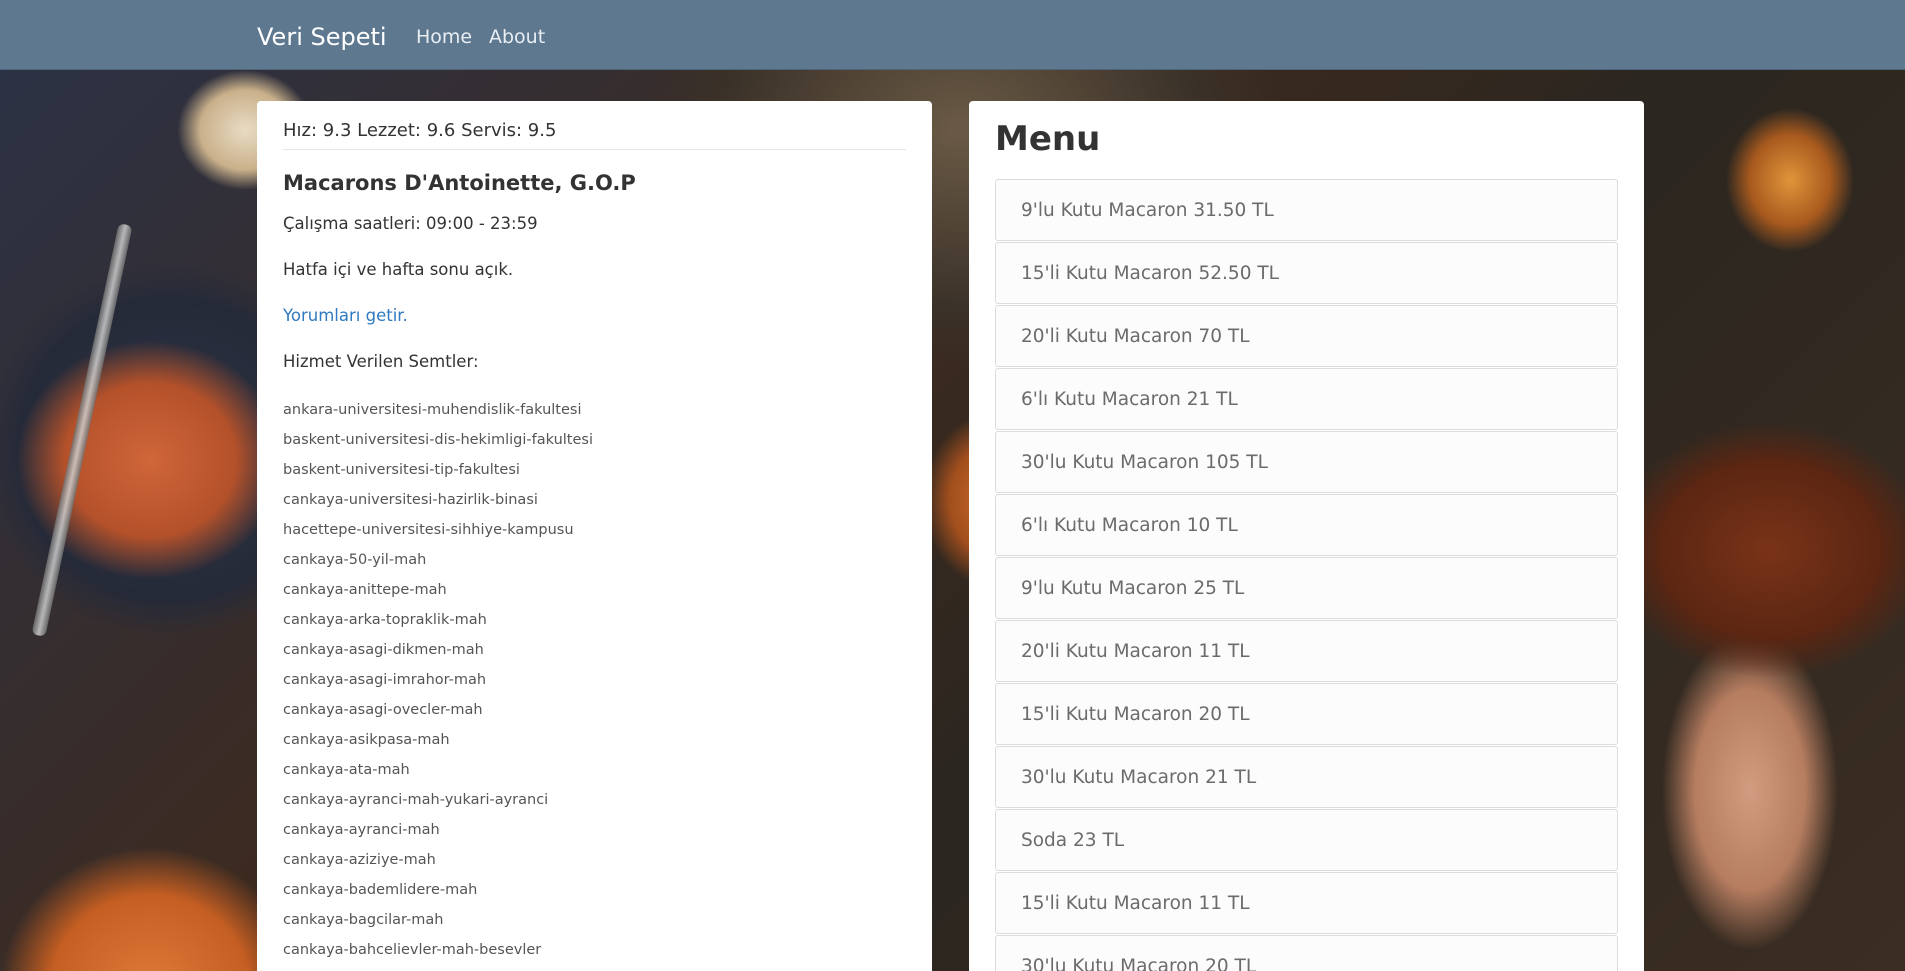  Describe the element at coordinates (385, 680) in the screenshot. I see `area-item: cankaya-asagi-imrahor-mah` at that location.